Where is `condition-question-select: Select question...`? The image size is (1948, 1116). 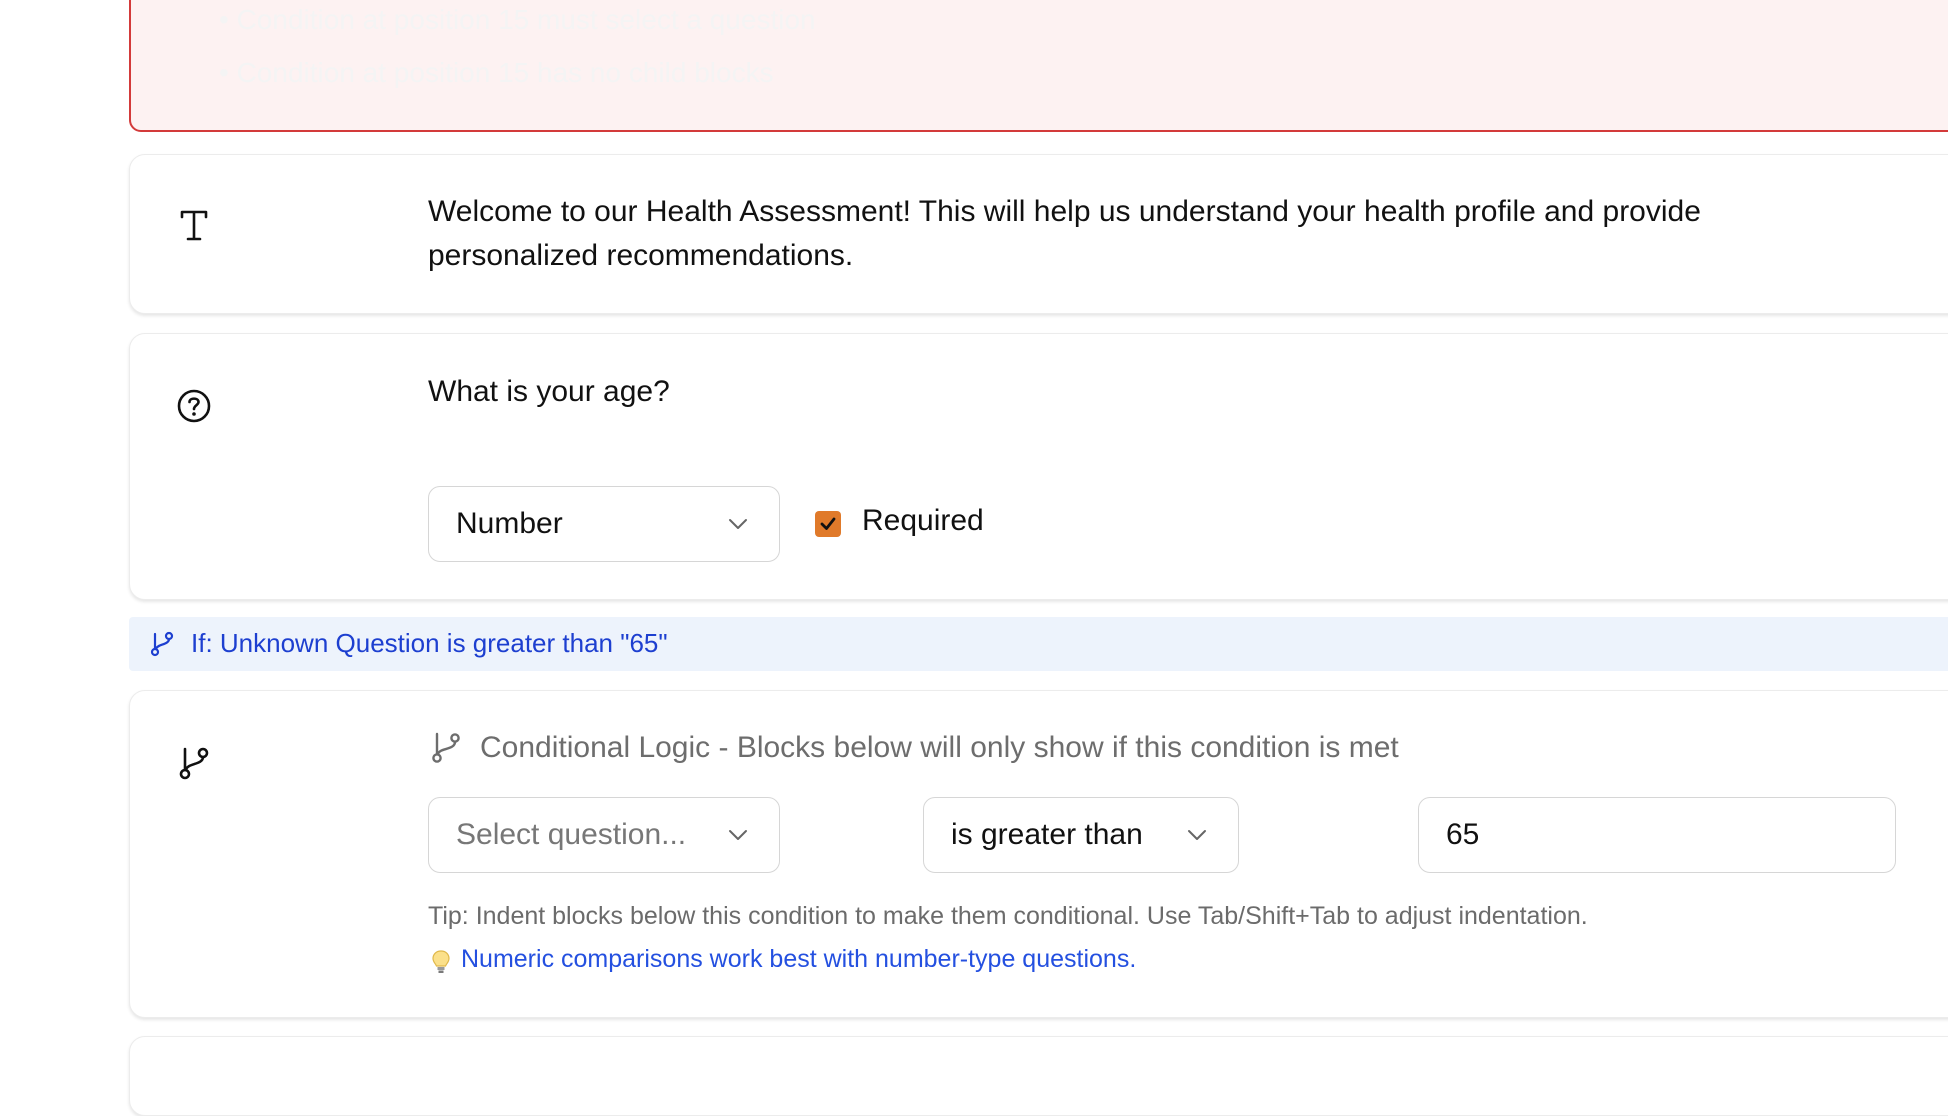 condition-question-select: Select question... is located at coordinates (604, 835).